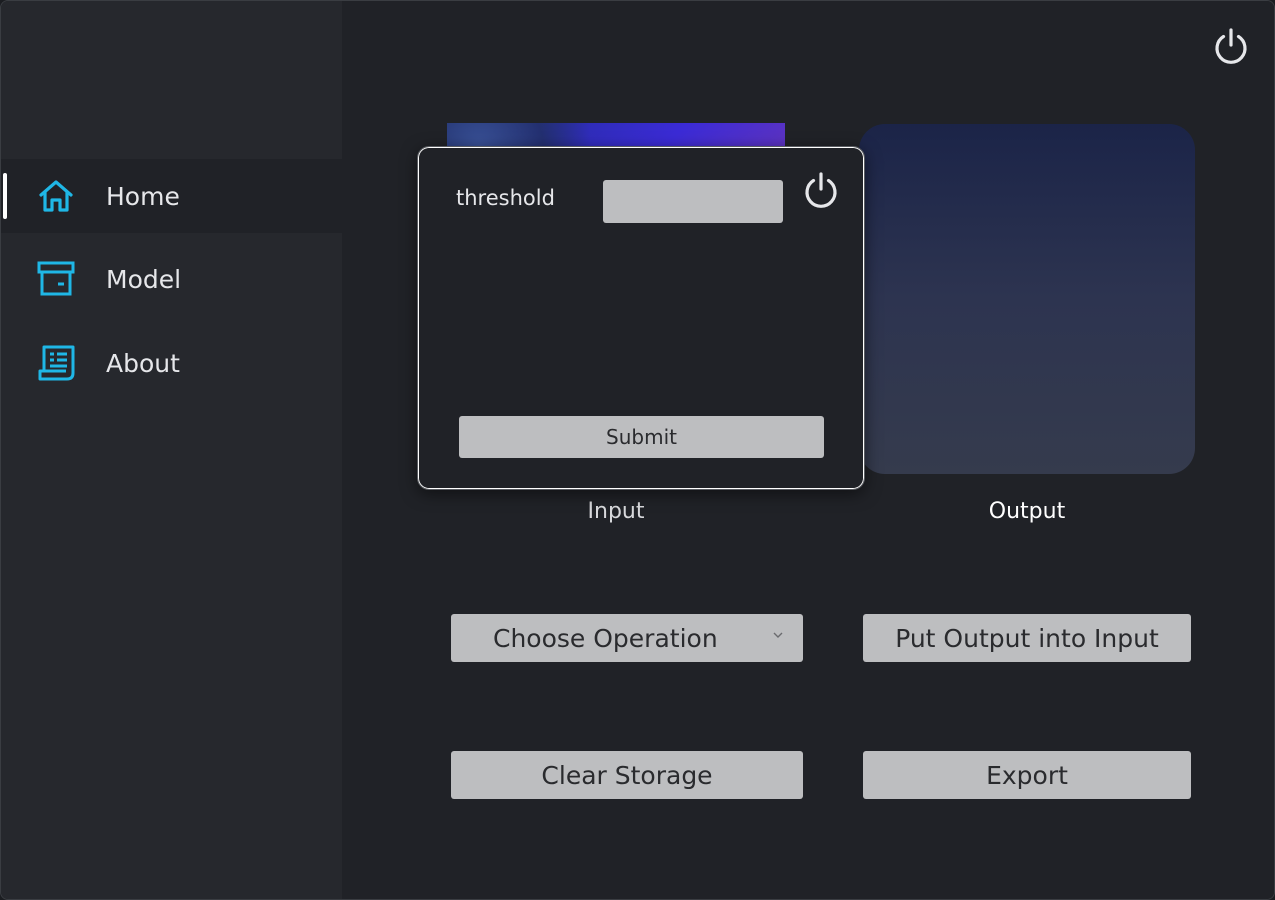 This screenshot has height=900, width=1275. Describe the element at coordinates (1027, 638) in the screenshot. I see `put-output-into-input-button: Put Output into Input` at that location.